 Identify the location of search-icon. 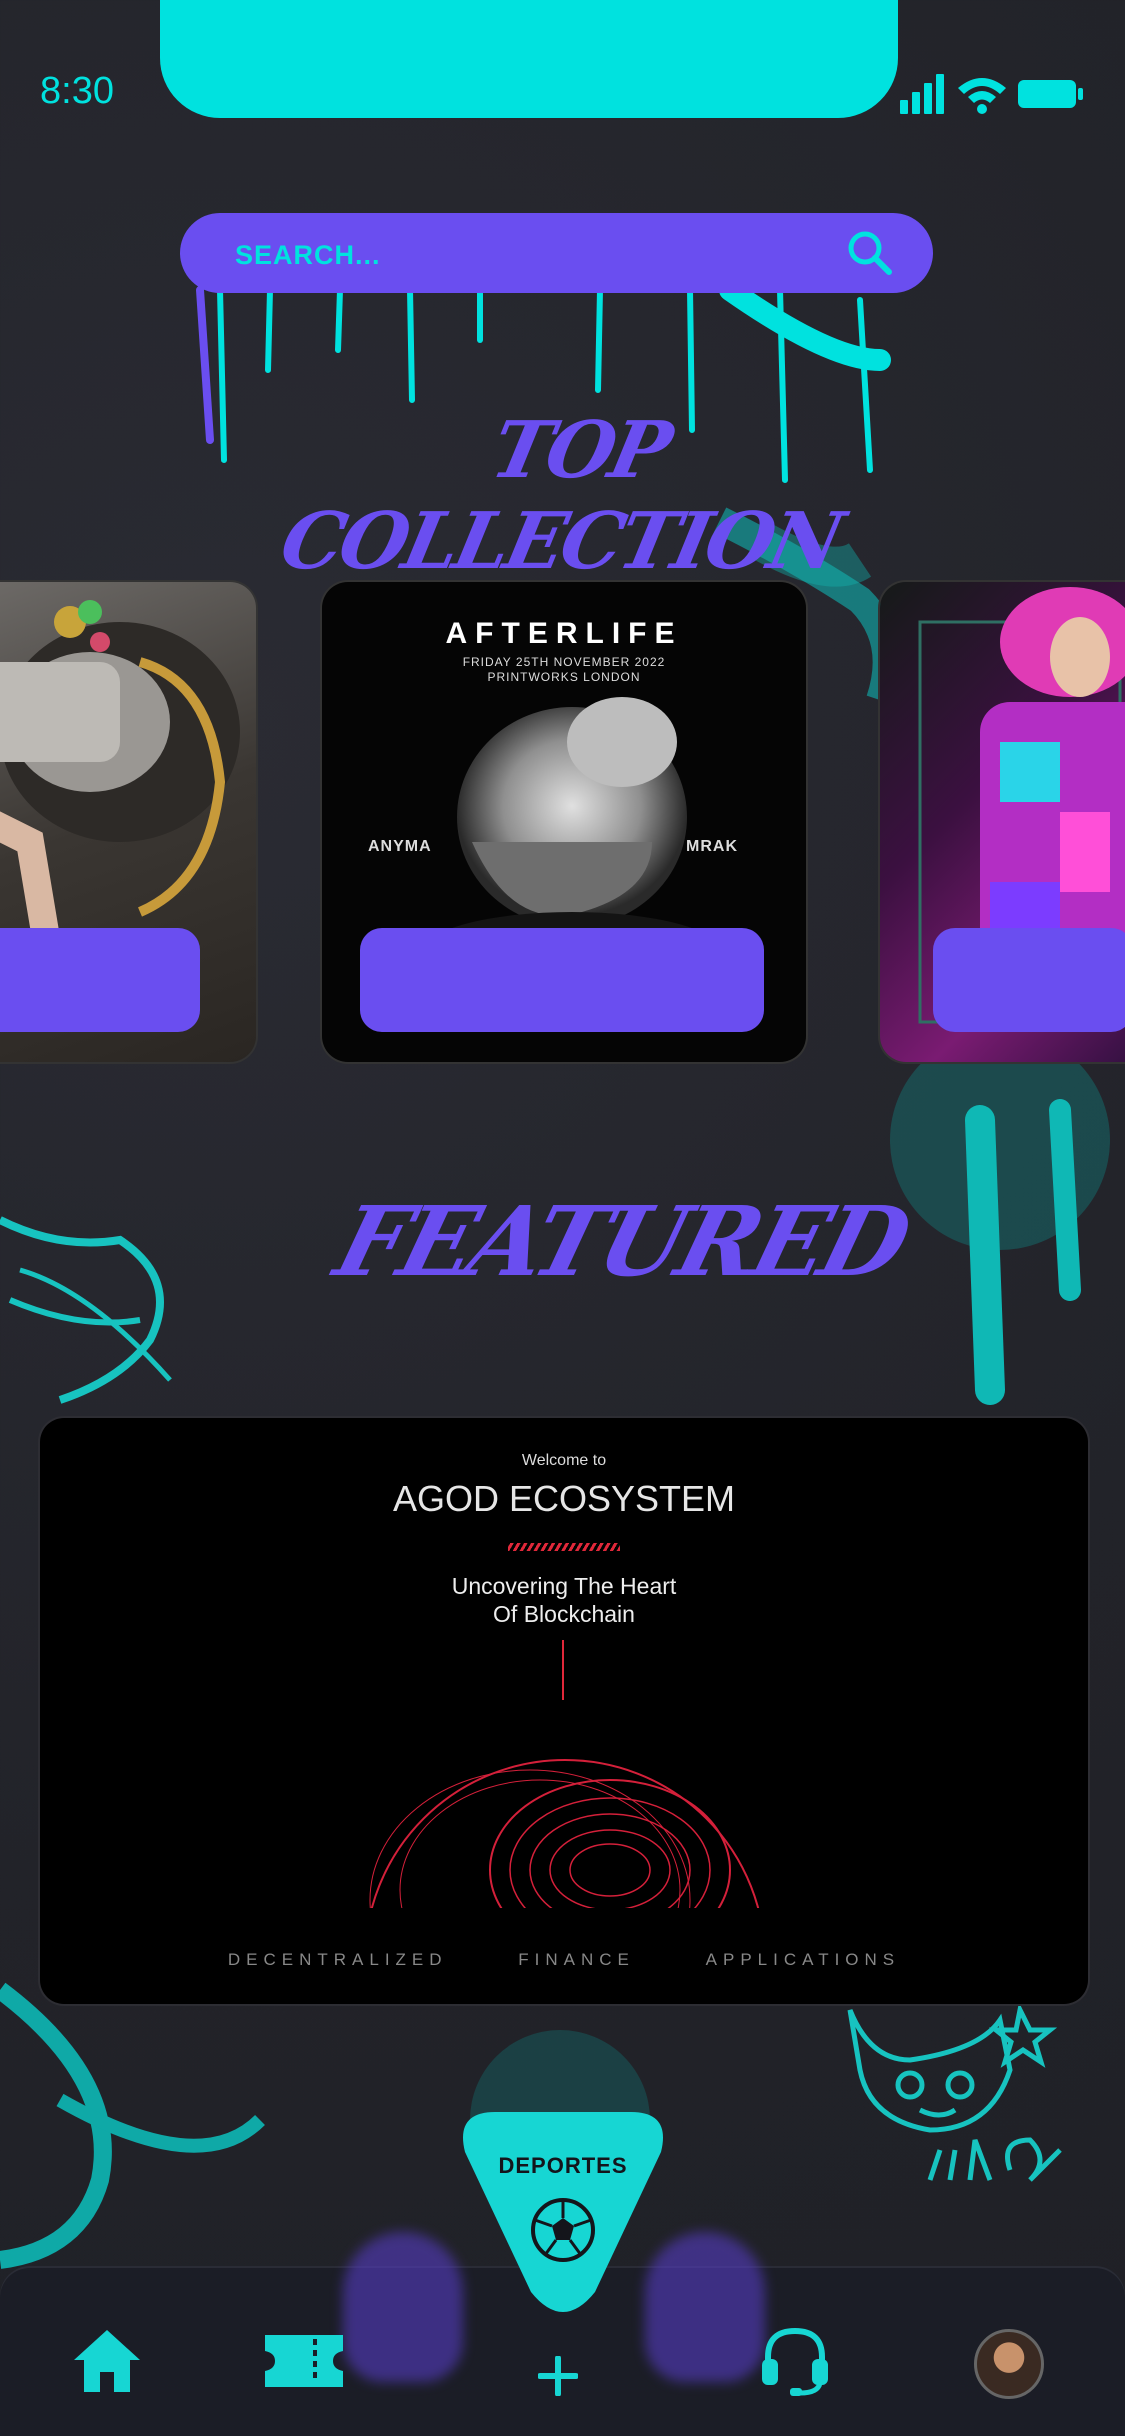
(870, 253).